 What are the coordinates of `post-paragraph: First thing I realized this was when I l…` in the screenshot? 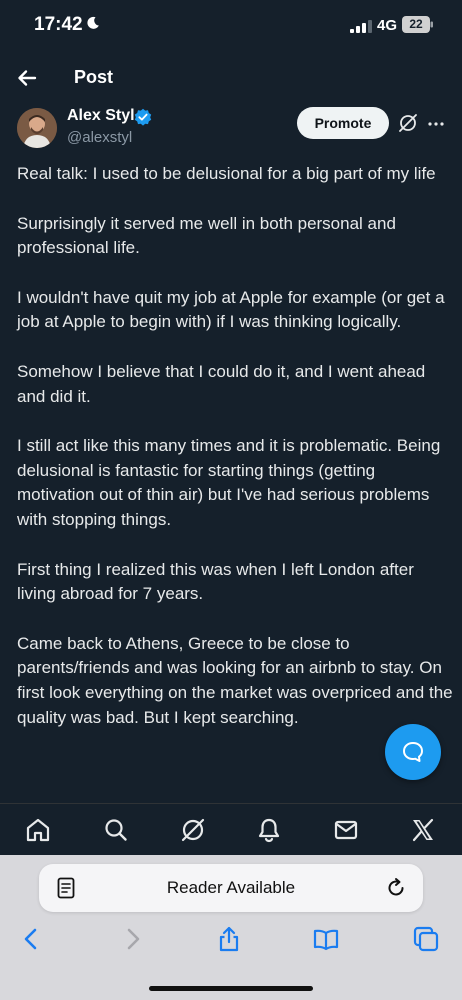 It's located at (215, 581).